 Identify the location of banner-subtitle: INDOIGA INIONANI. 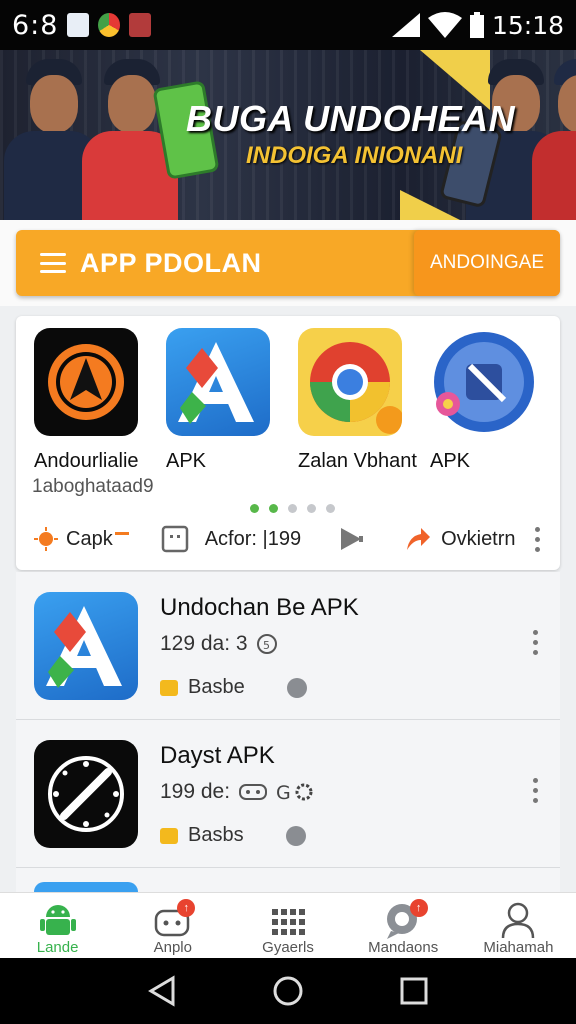
(354, 155).